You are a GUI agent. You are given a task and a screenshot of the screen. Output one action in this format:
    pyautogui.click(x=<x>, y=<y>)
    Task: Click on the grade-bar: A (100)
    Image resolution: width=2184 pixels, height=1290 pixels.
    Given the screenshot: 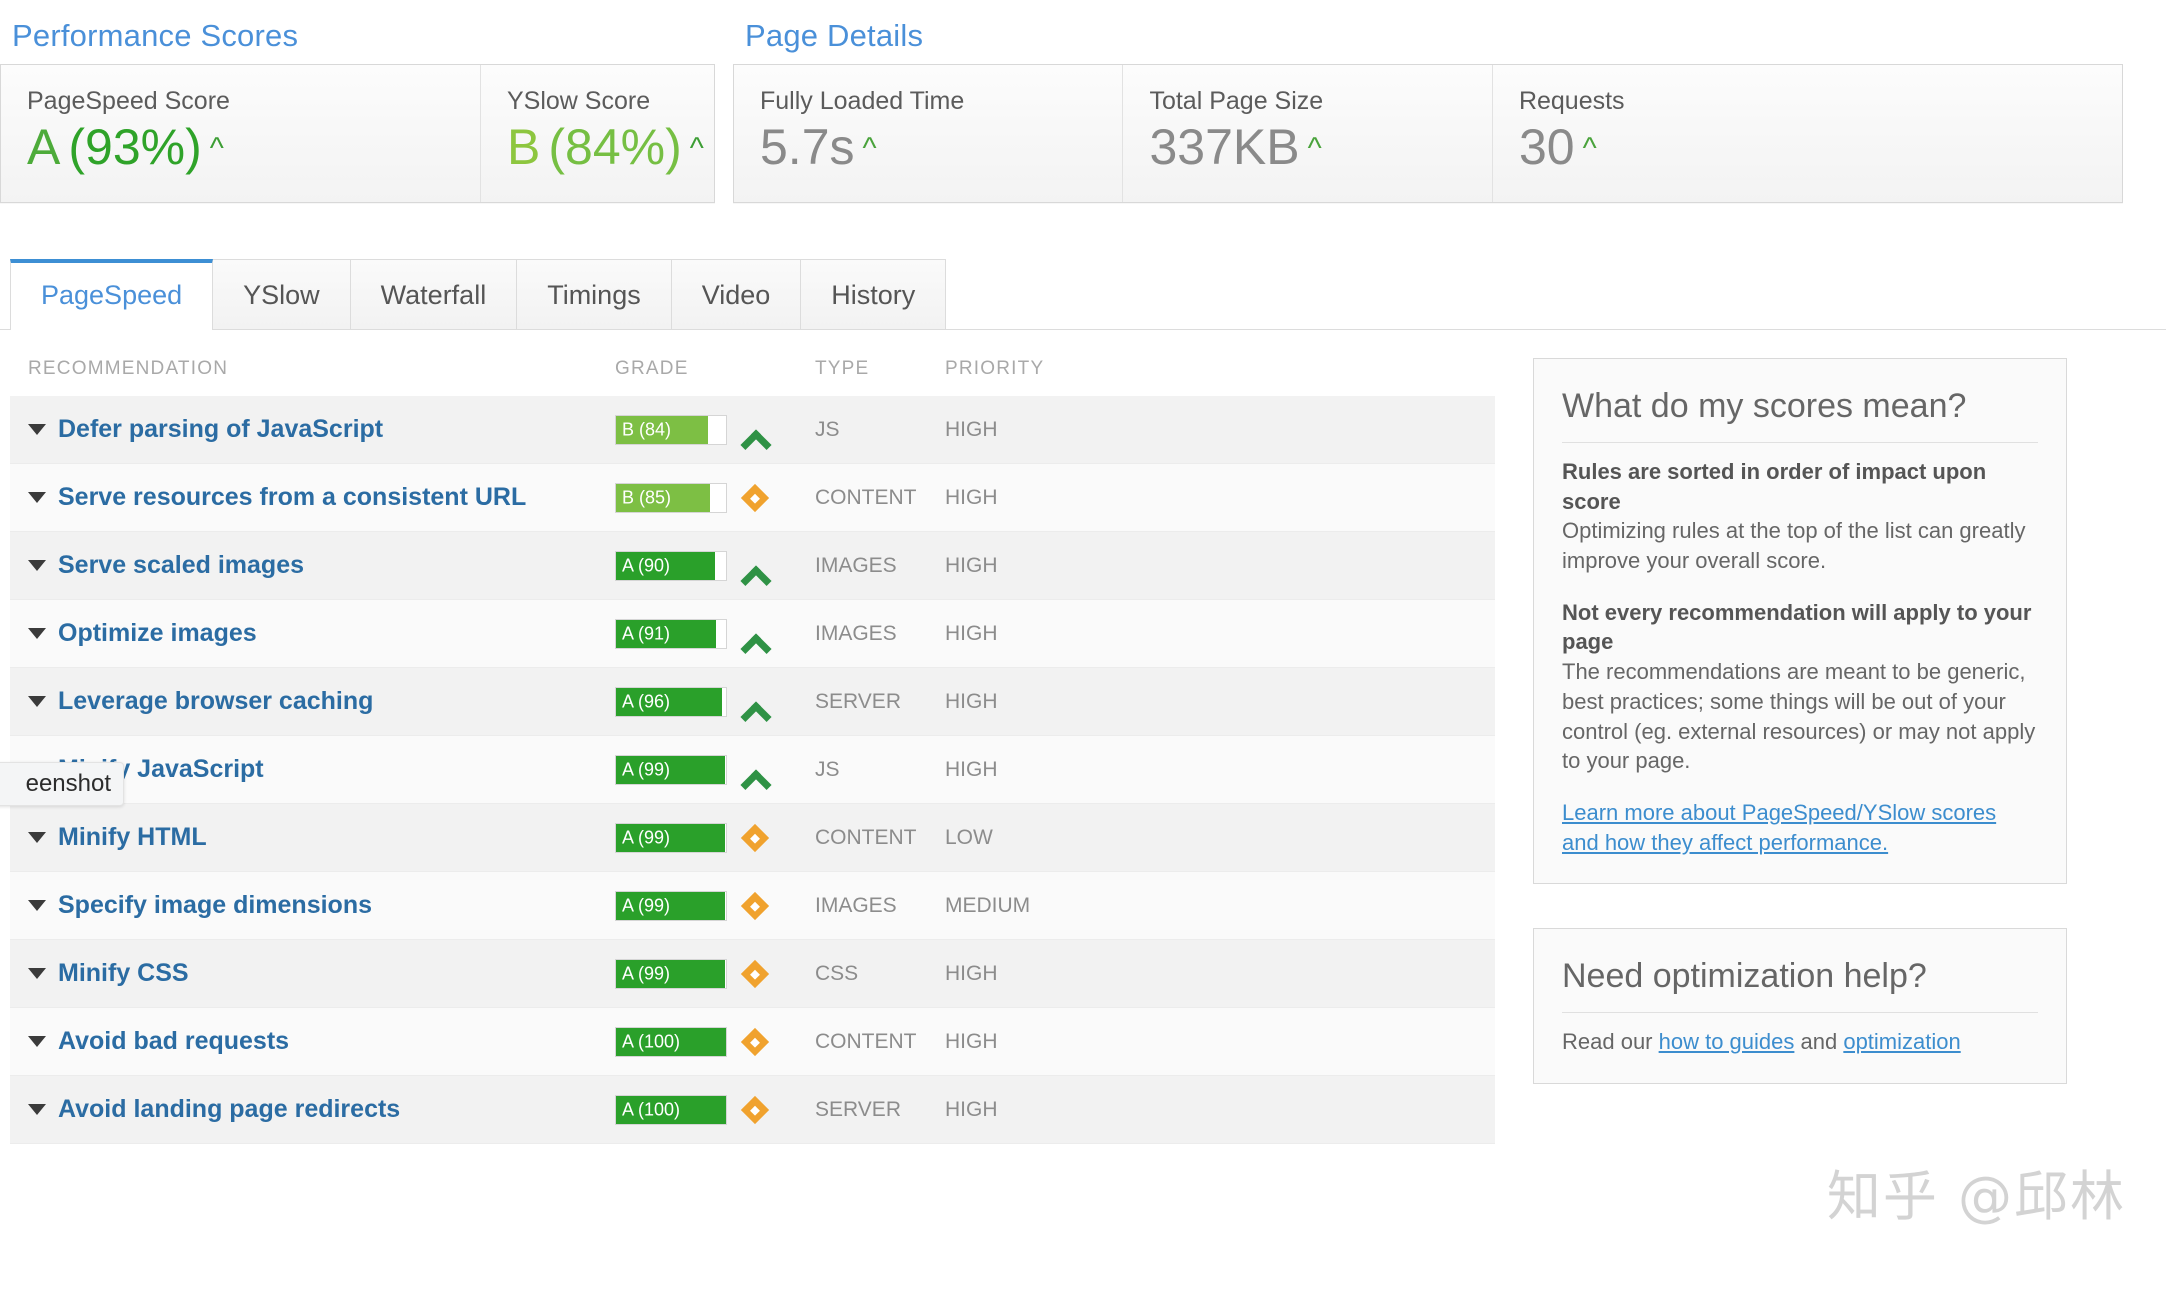 What is the action you would take?
    pyautogui.click(x=671, y=1041)
    